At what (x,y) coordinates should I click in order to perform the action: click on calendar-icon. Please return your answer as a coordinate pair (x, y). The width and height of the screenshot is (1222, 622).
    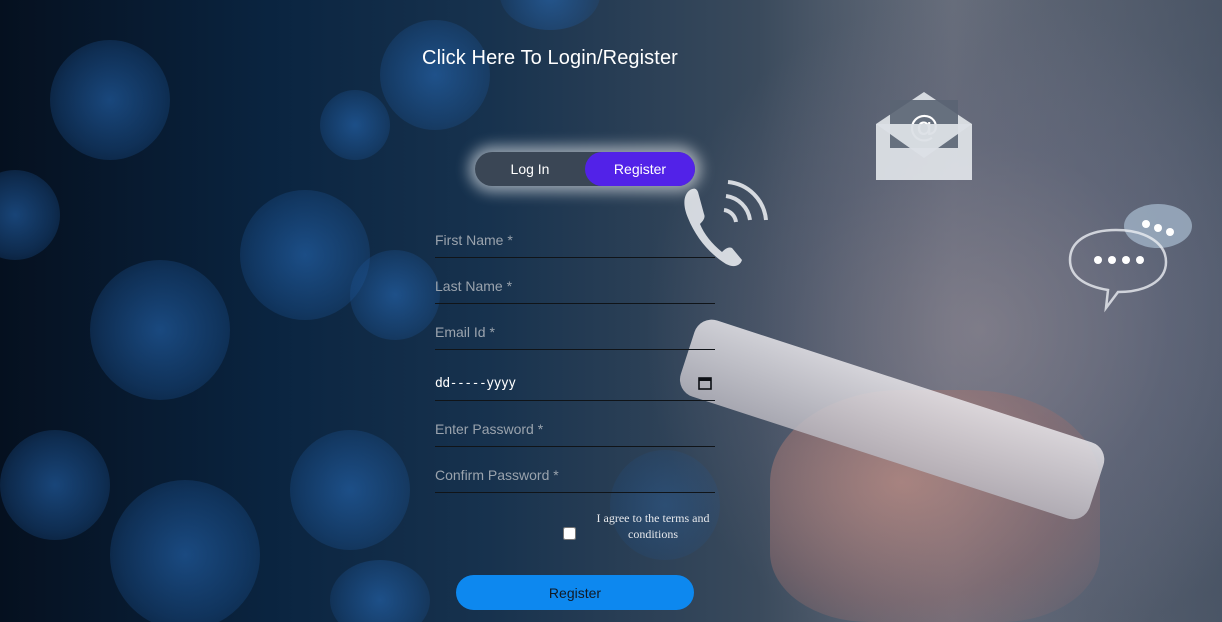
    Looking at the image, I should click on (705, 383).